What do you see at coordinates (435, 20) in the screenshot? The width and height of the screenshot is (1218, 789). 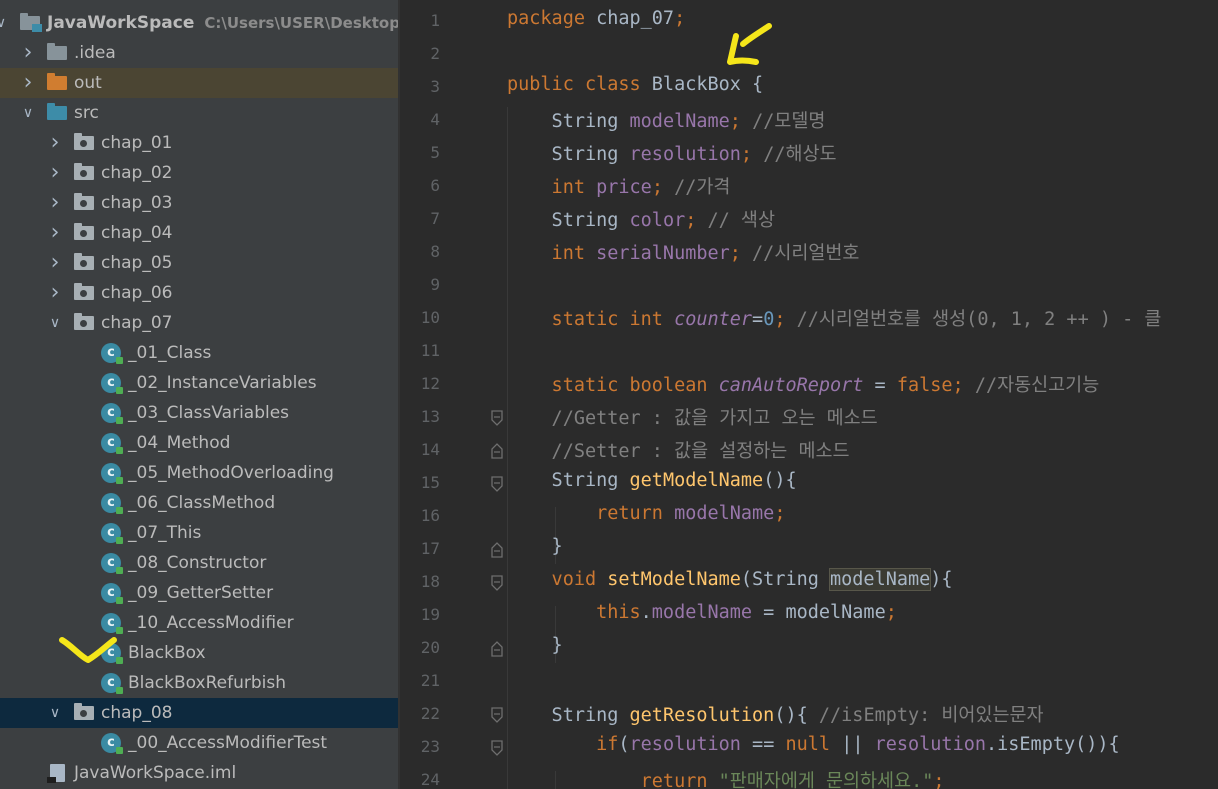 I see `line-number: 1` at bounding box center [435, 20].